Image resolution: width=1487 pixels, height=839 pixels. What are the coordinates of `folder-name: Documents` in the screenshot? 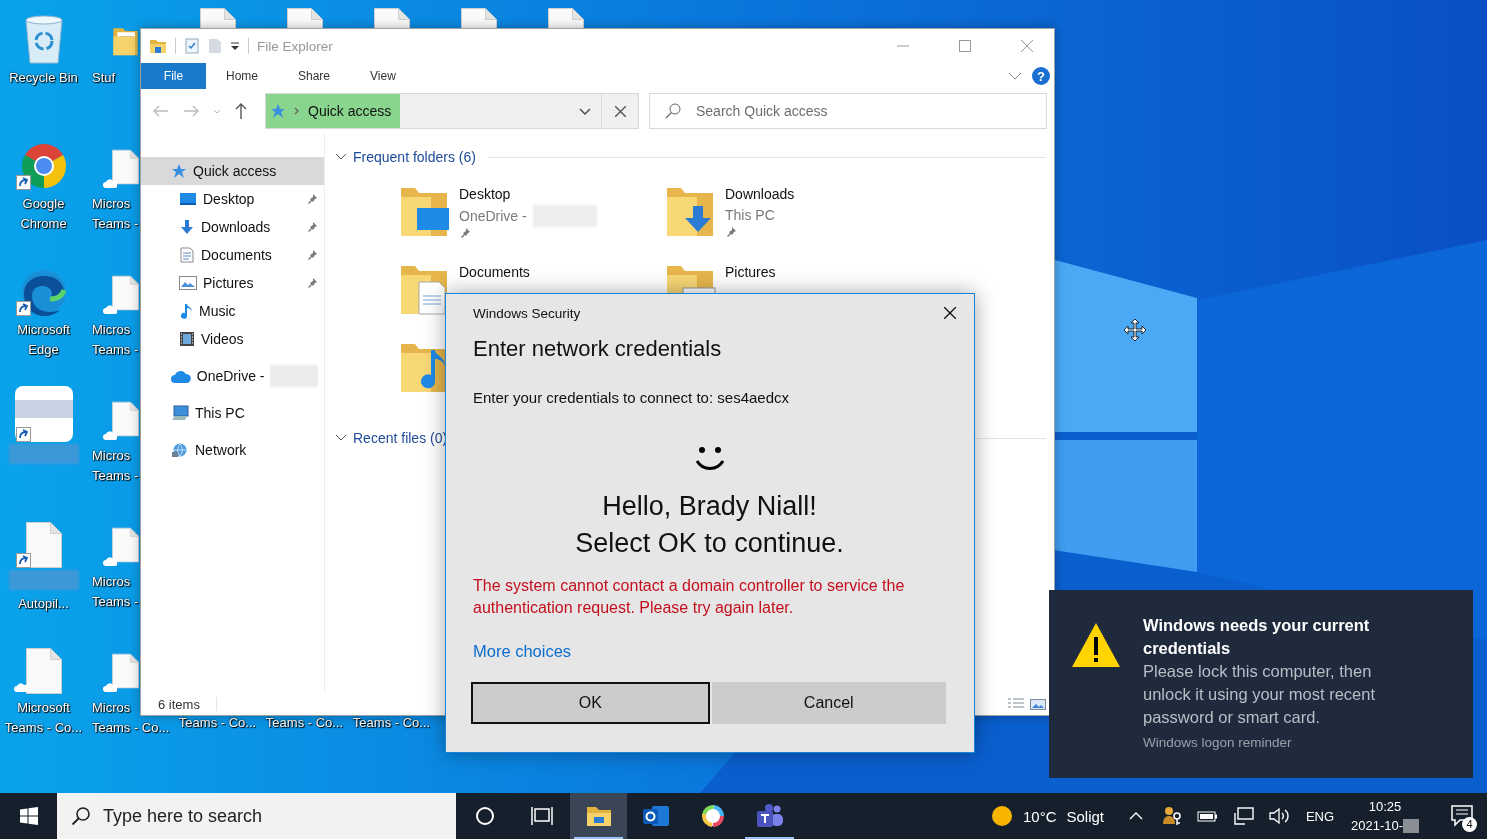 It's located at (494, 272).